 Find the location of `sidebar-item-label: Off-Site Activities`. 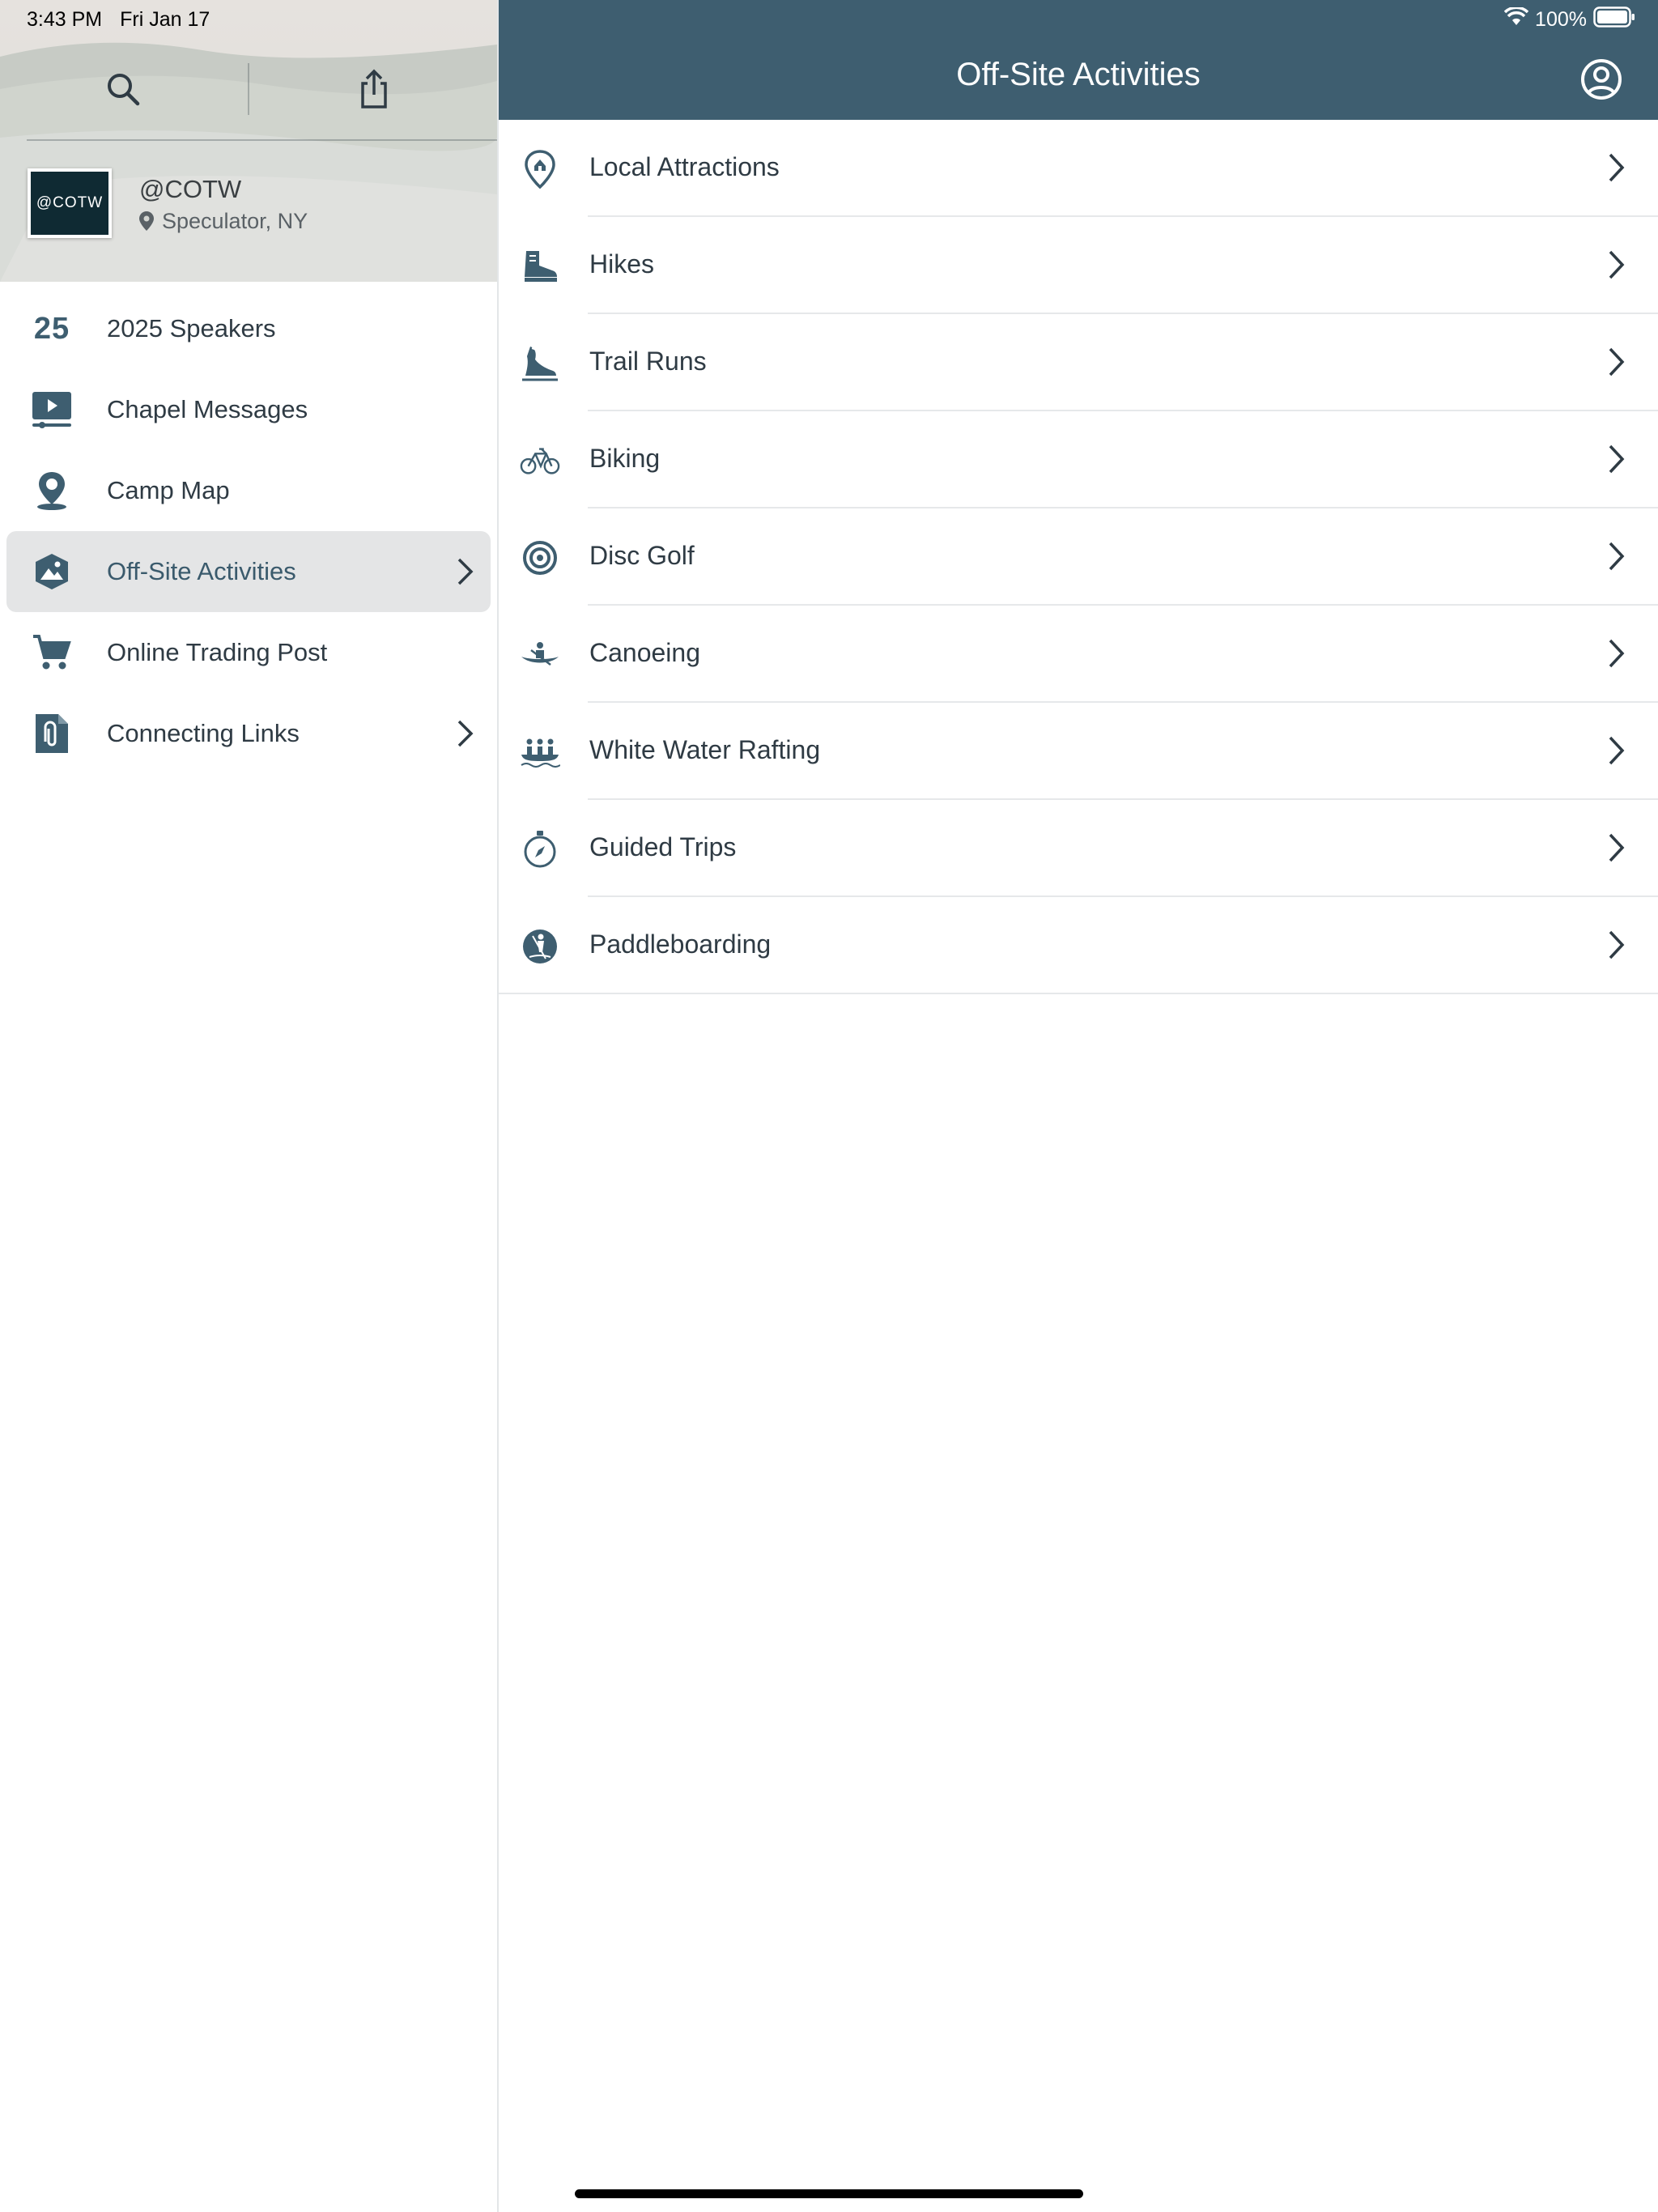

sidebar-item-label: Off-Site Activities is located at coordinates (201, 571).